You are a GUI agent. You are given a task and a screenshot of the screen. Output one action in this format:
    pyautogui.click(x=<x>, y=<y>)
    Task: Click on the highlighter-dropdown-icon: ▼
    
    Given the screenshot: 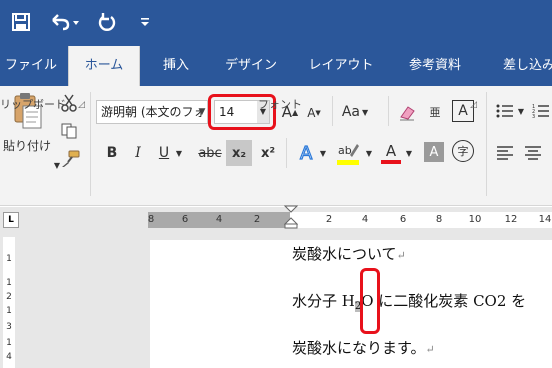 What is the action you would take?
    pyautogui.click(x=369, y=153)
    